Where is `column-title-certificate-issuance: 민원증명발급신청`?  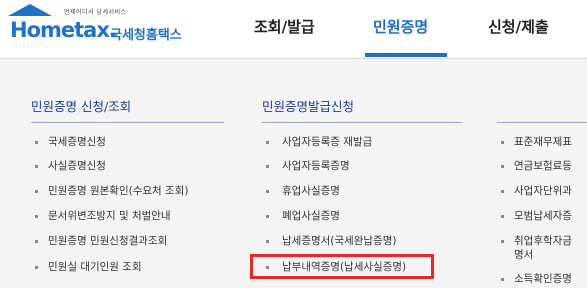 column-title-certificate-issuance: 민원증명발급신청 is located at coordinates (308, 106).